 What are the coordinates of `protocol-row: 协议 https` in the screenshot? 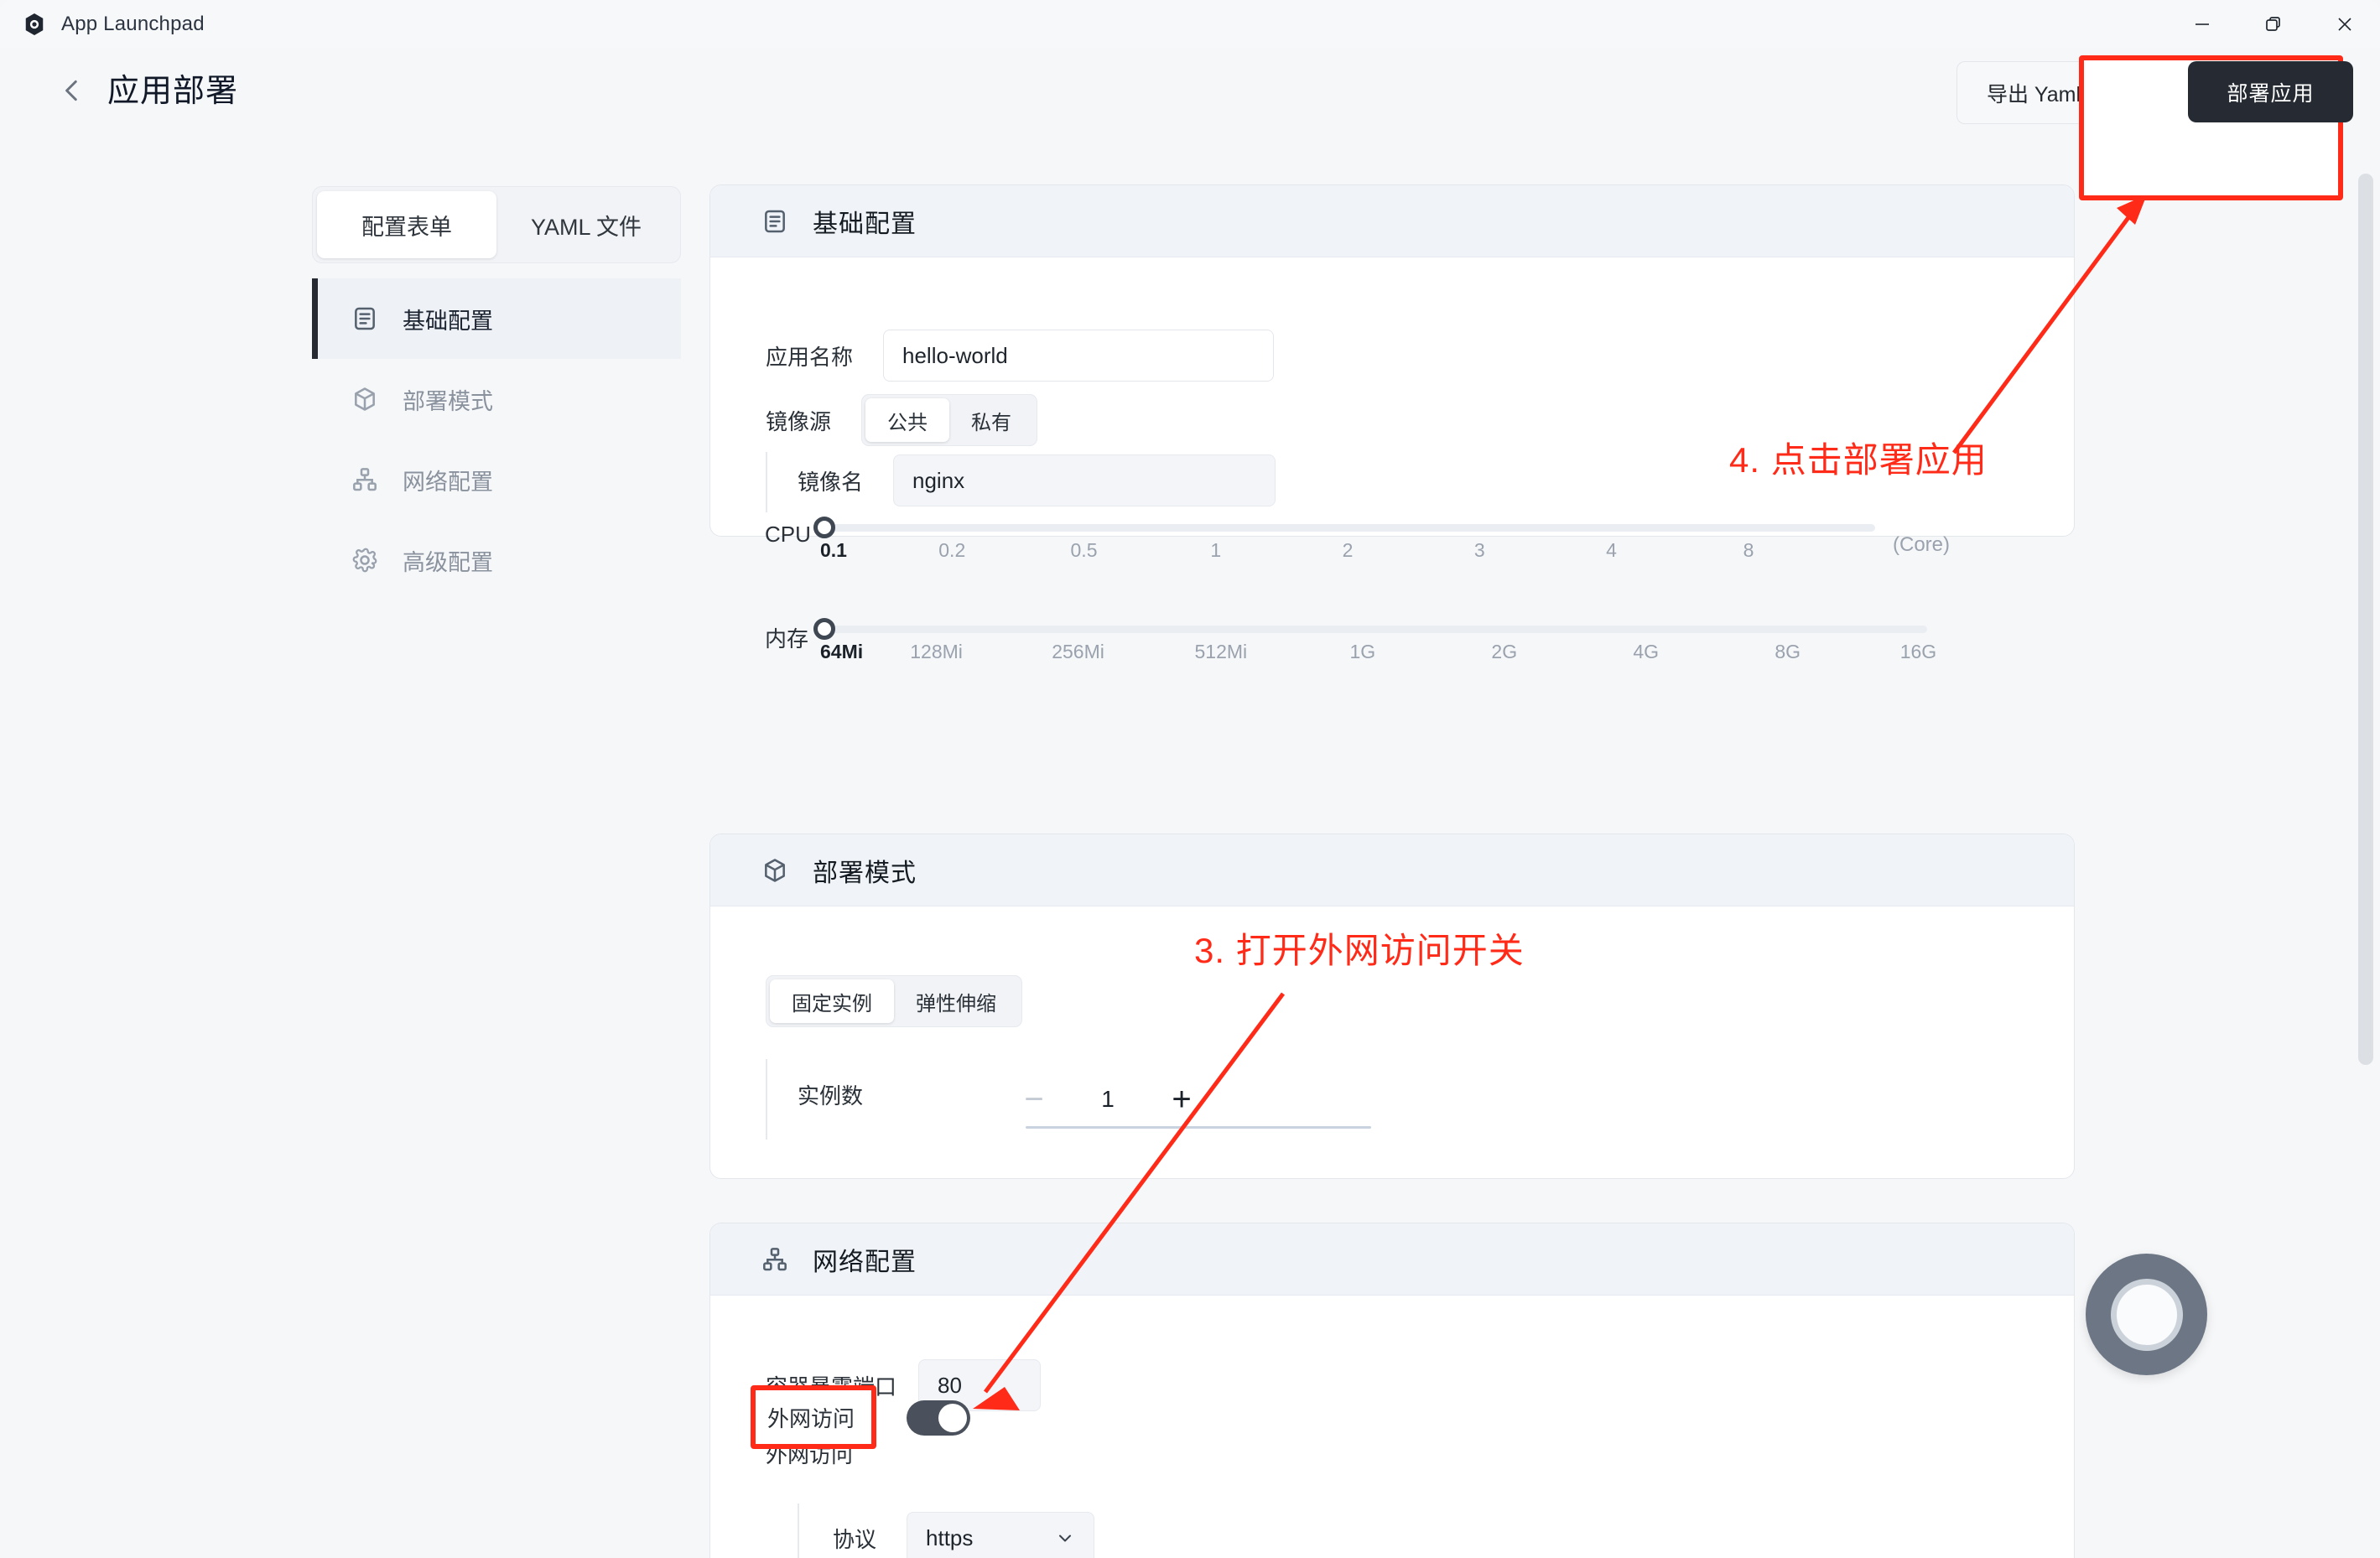 It's located at (964, 1535).